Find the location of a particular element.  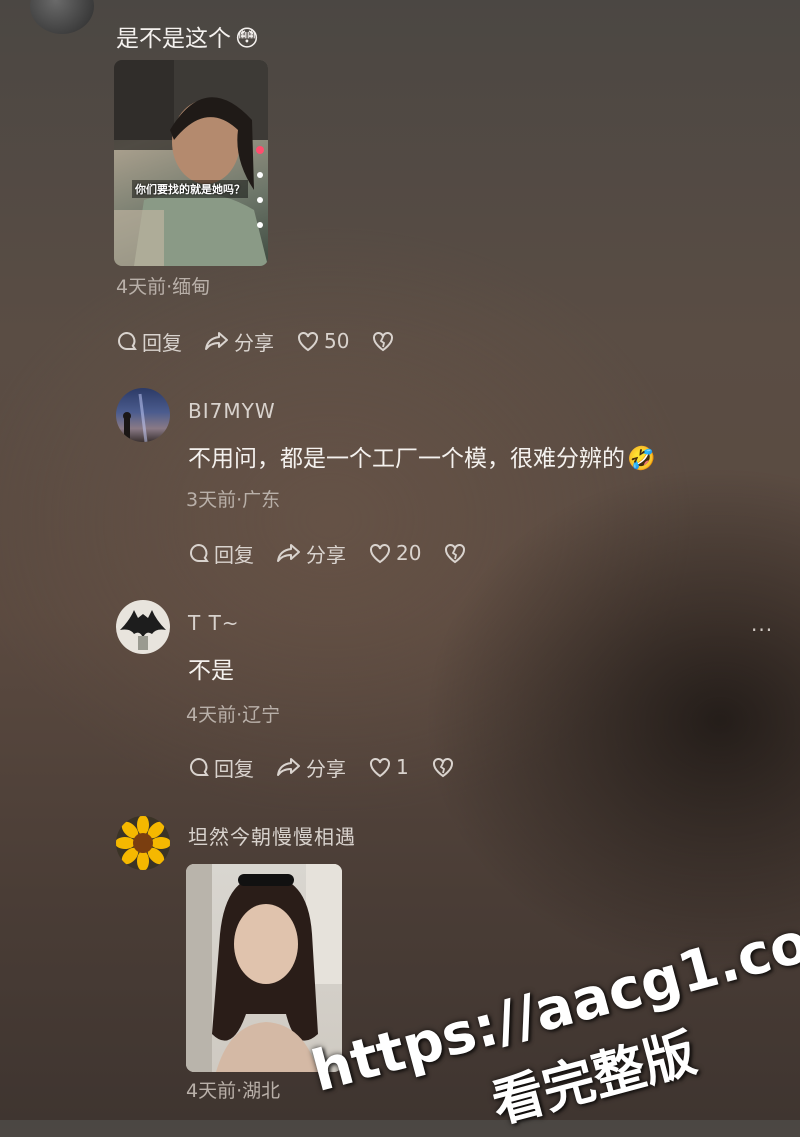

comment-text: 不是 is located at coordinates (211, 671).